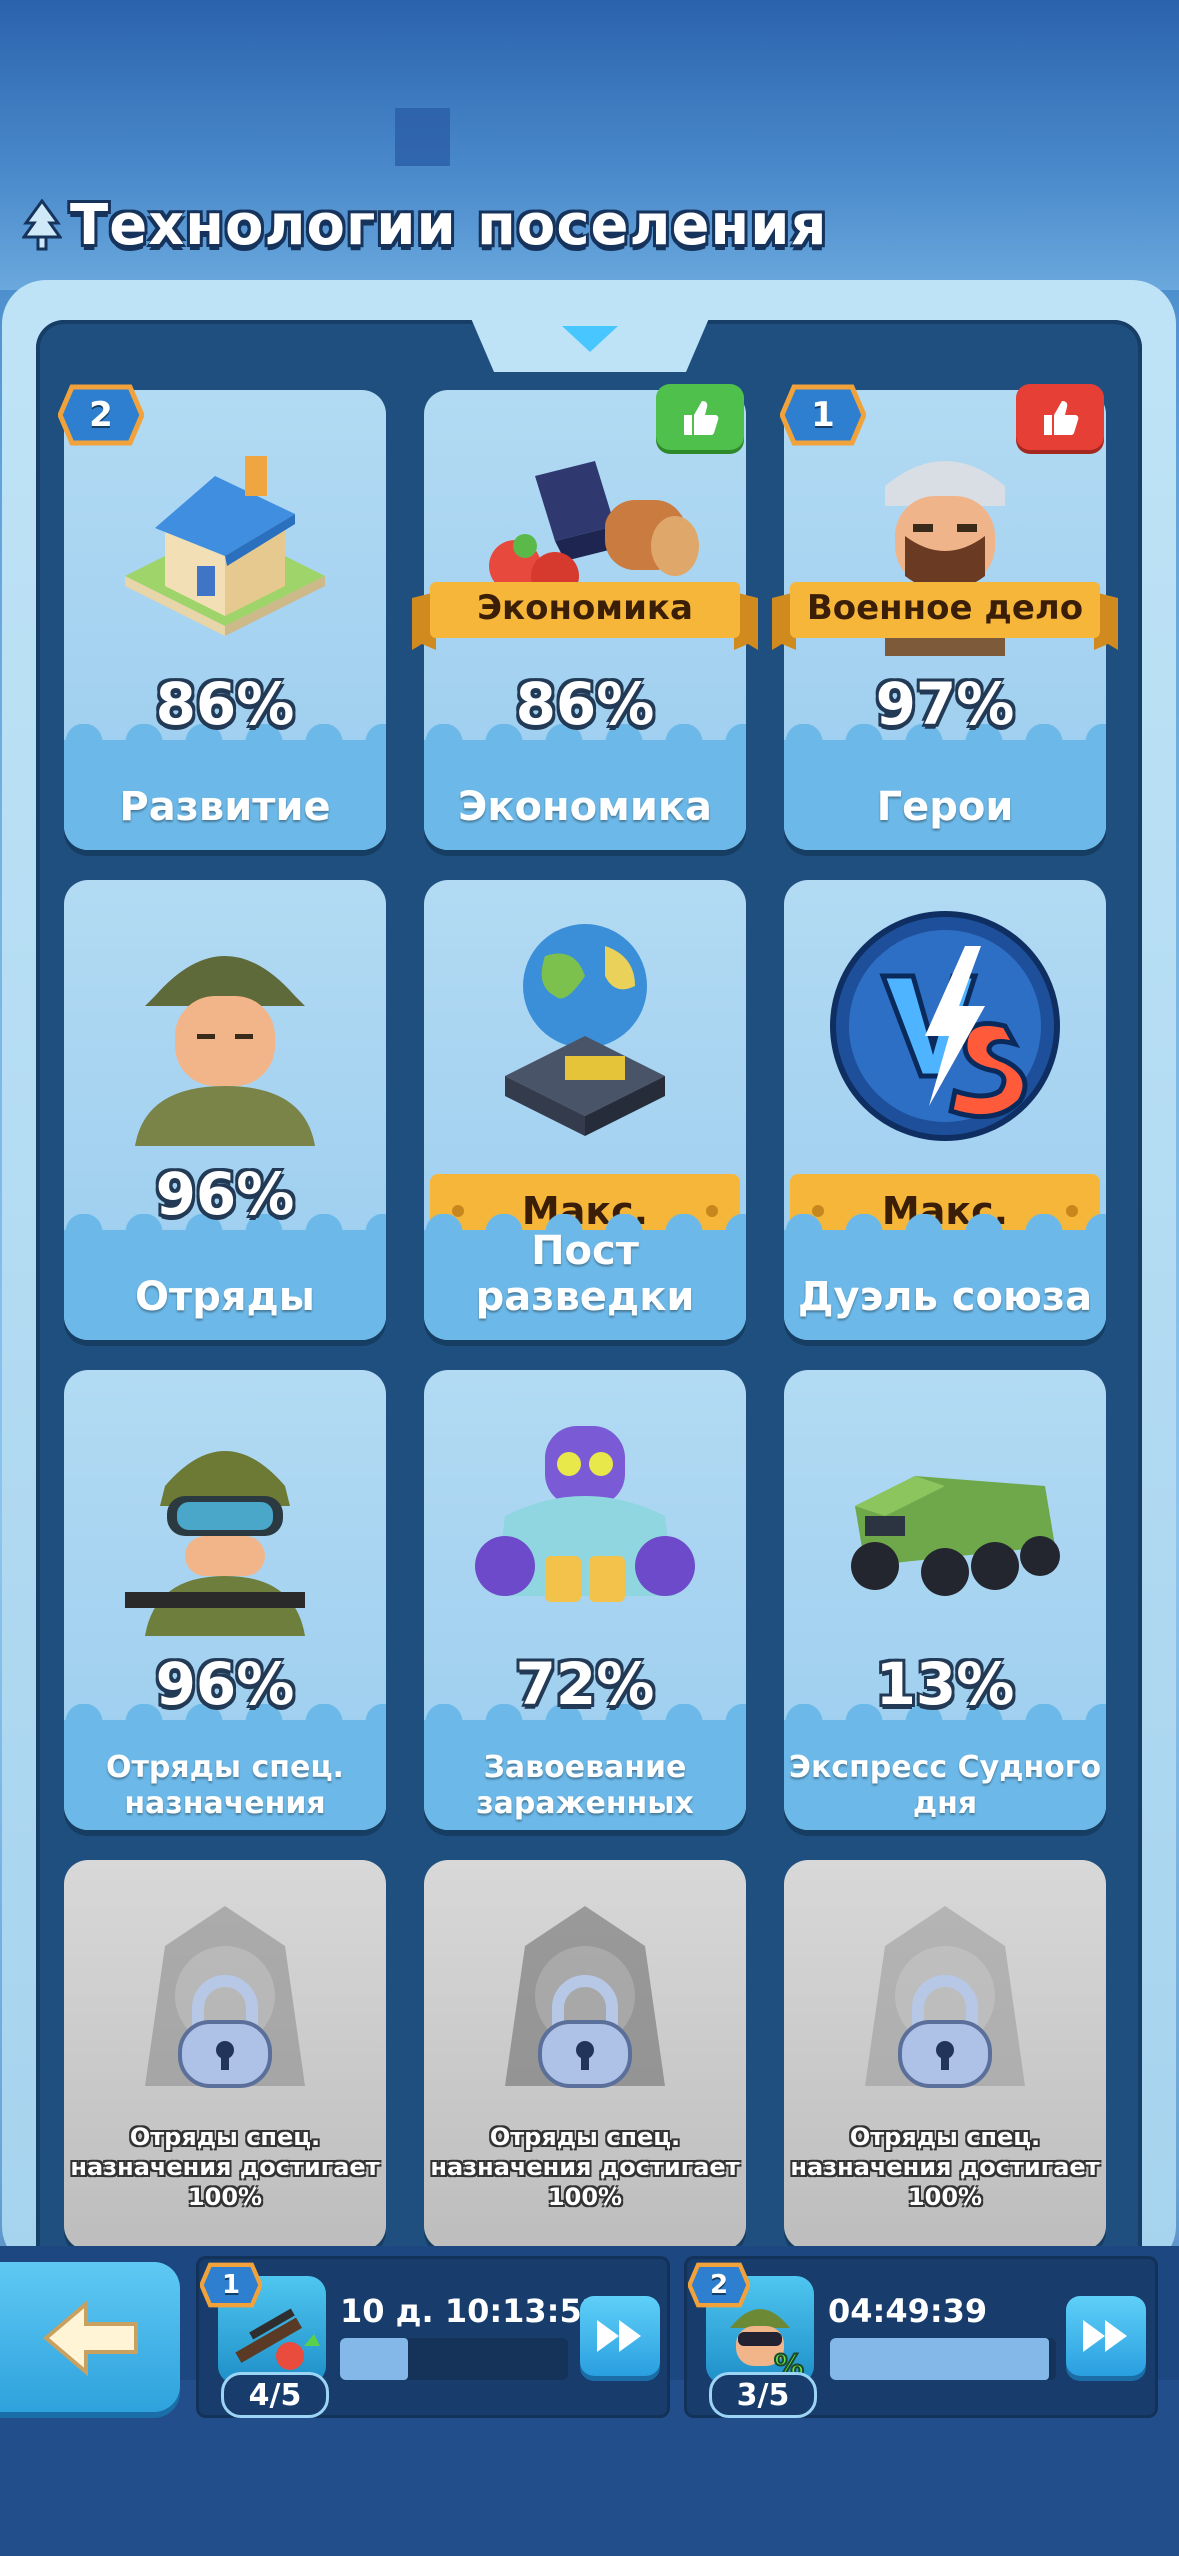 This screenshot has width=1179, height=2556. Describe the element at coordinates (275, 2395) in the screenshot. I see `queue-count: 4/5` at that location.